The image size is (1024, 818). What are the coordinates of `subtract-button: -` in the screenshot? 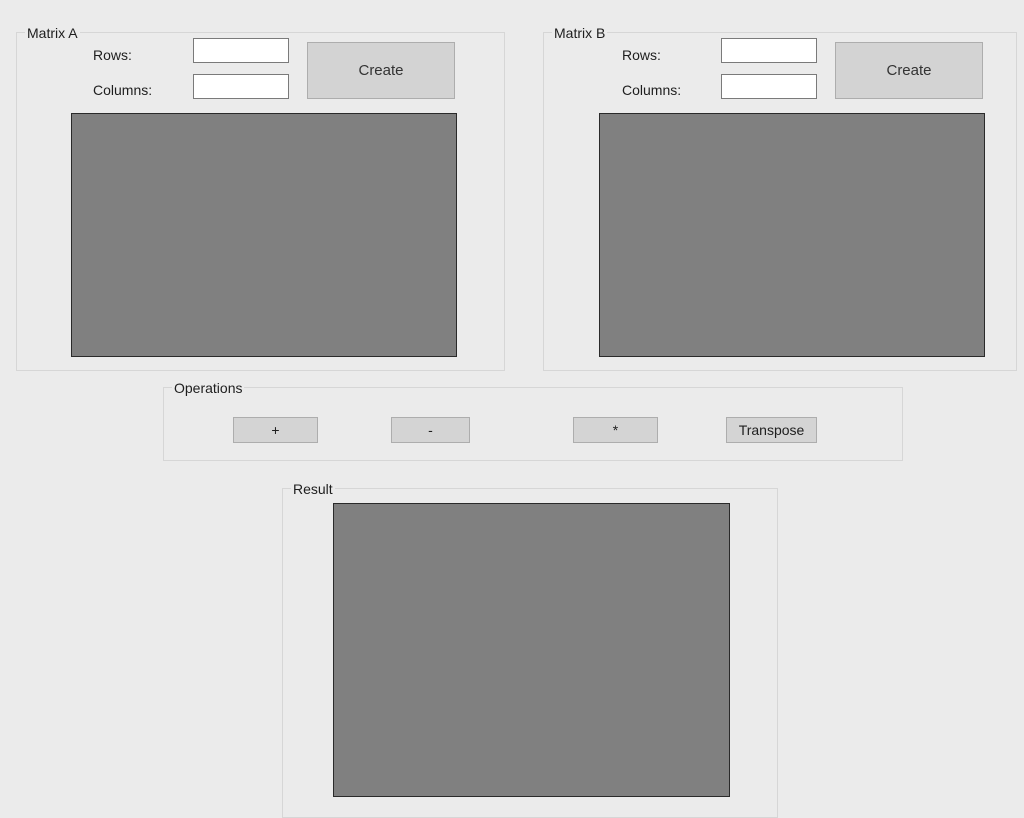 It's located at (430, 430).